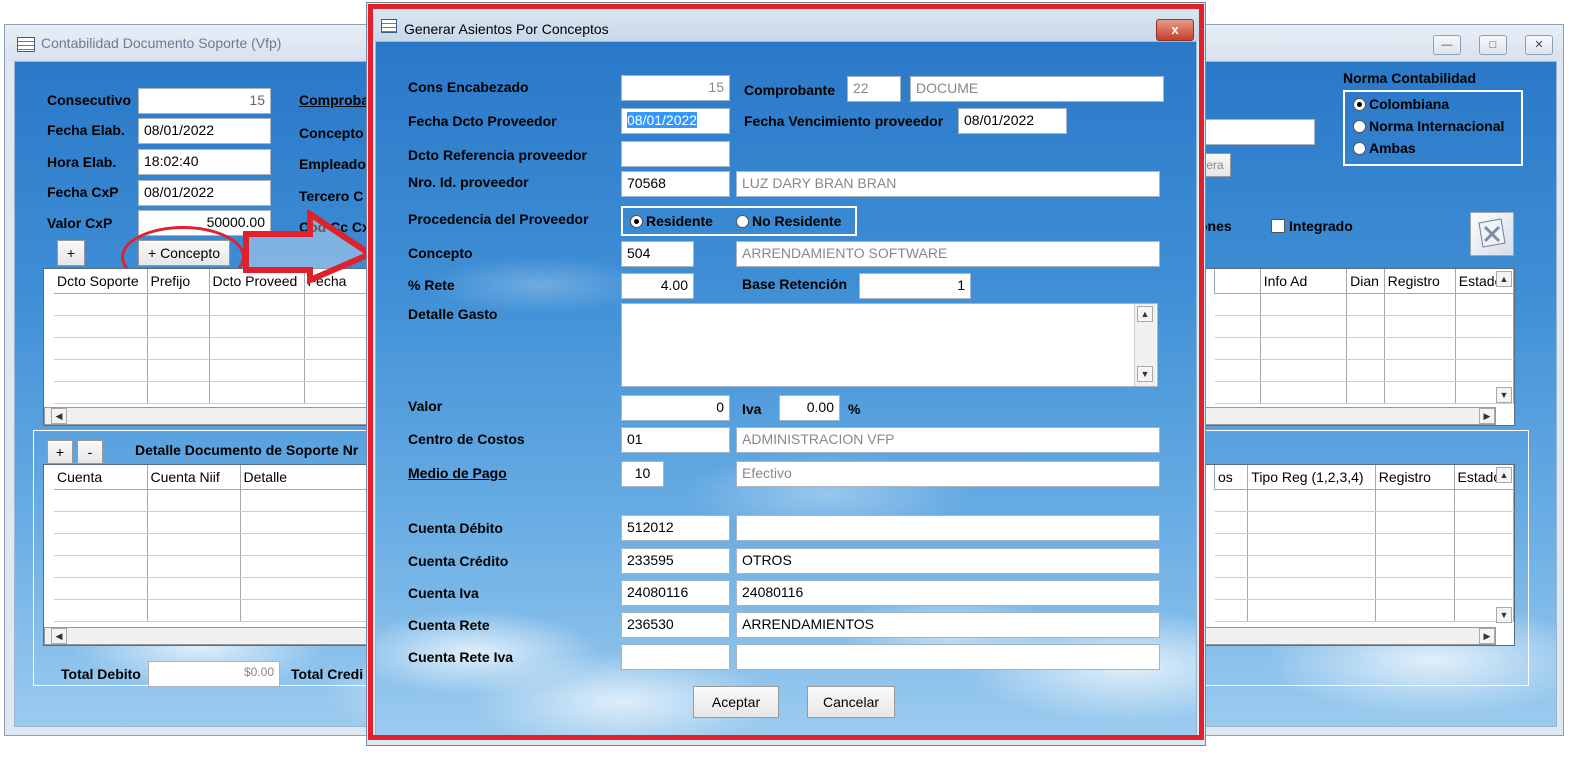  I want to click on annotation-arrow-icon, so click(310, 247).